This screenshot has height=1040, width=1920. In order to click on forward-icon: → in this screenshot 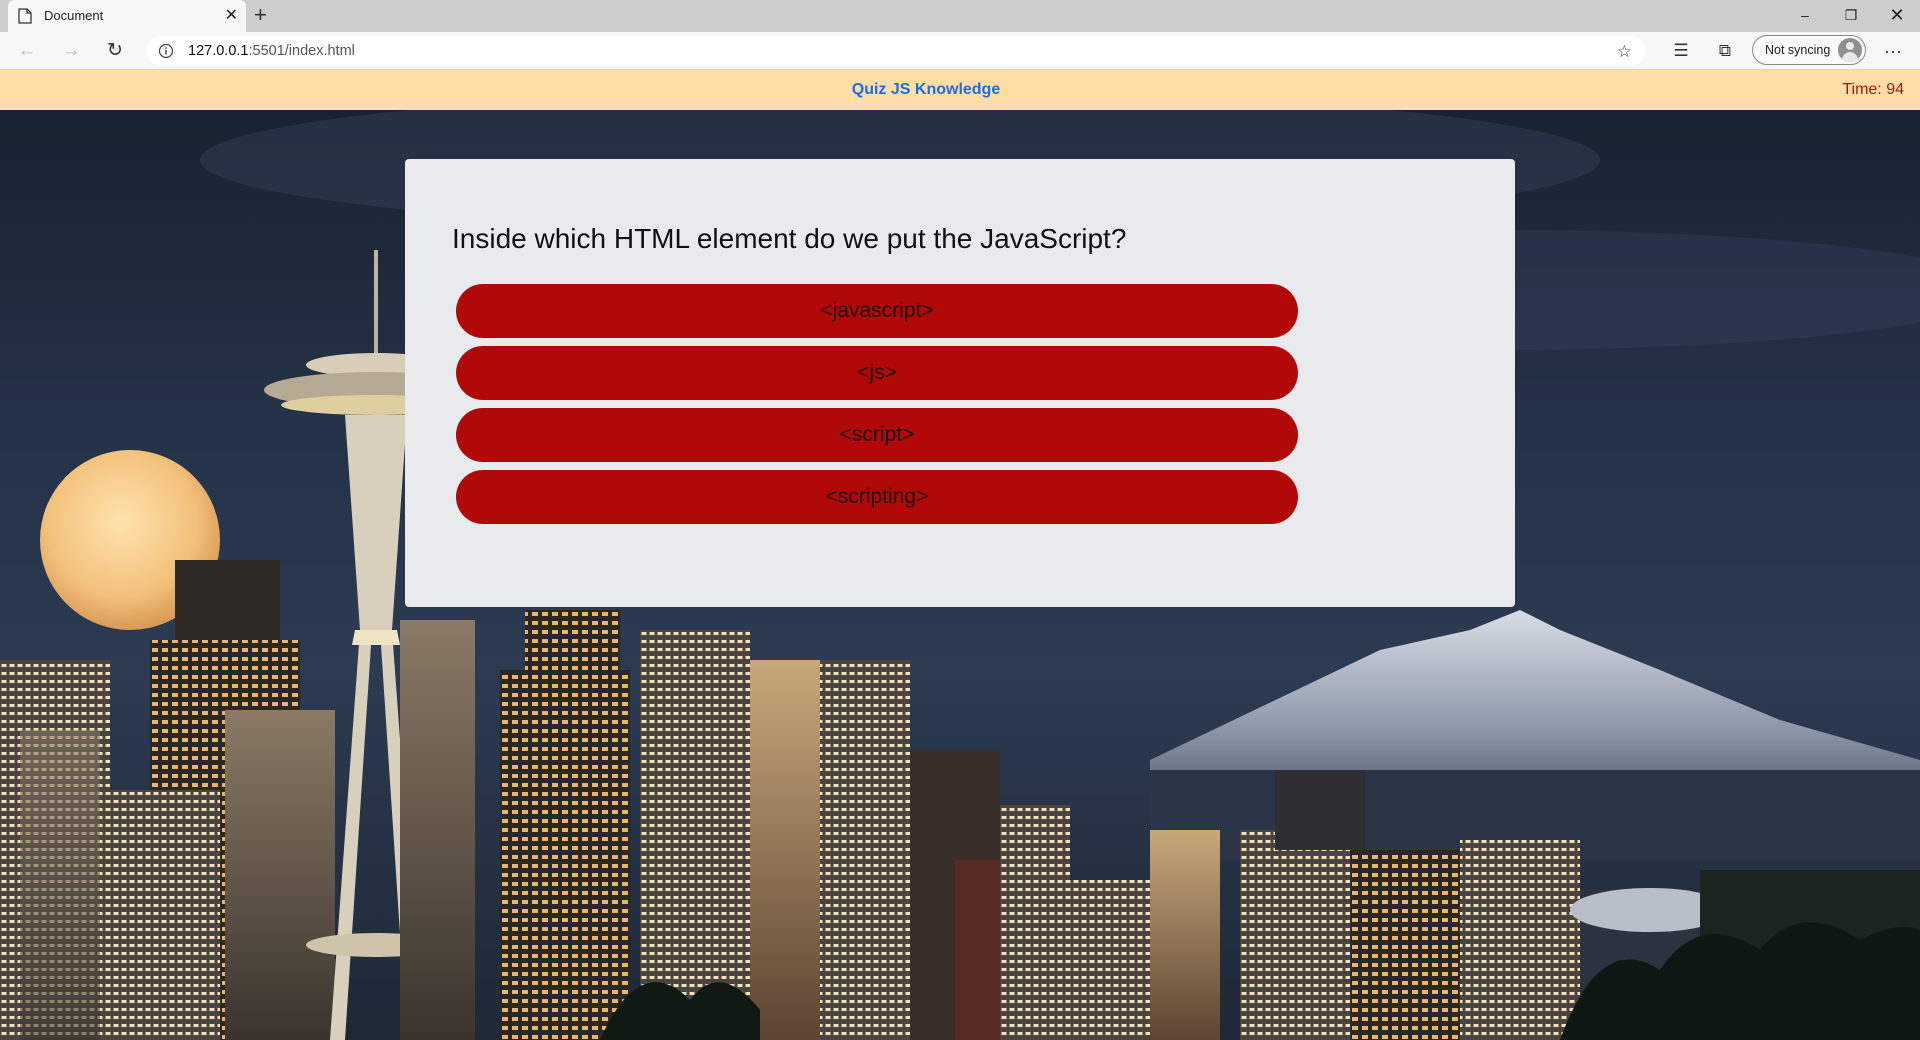, I will do `click(71, 51)`.